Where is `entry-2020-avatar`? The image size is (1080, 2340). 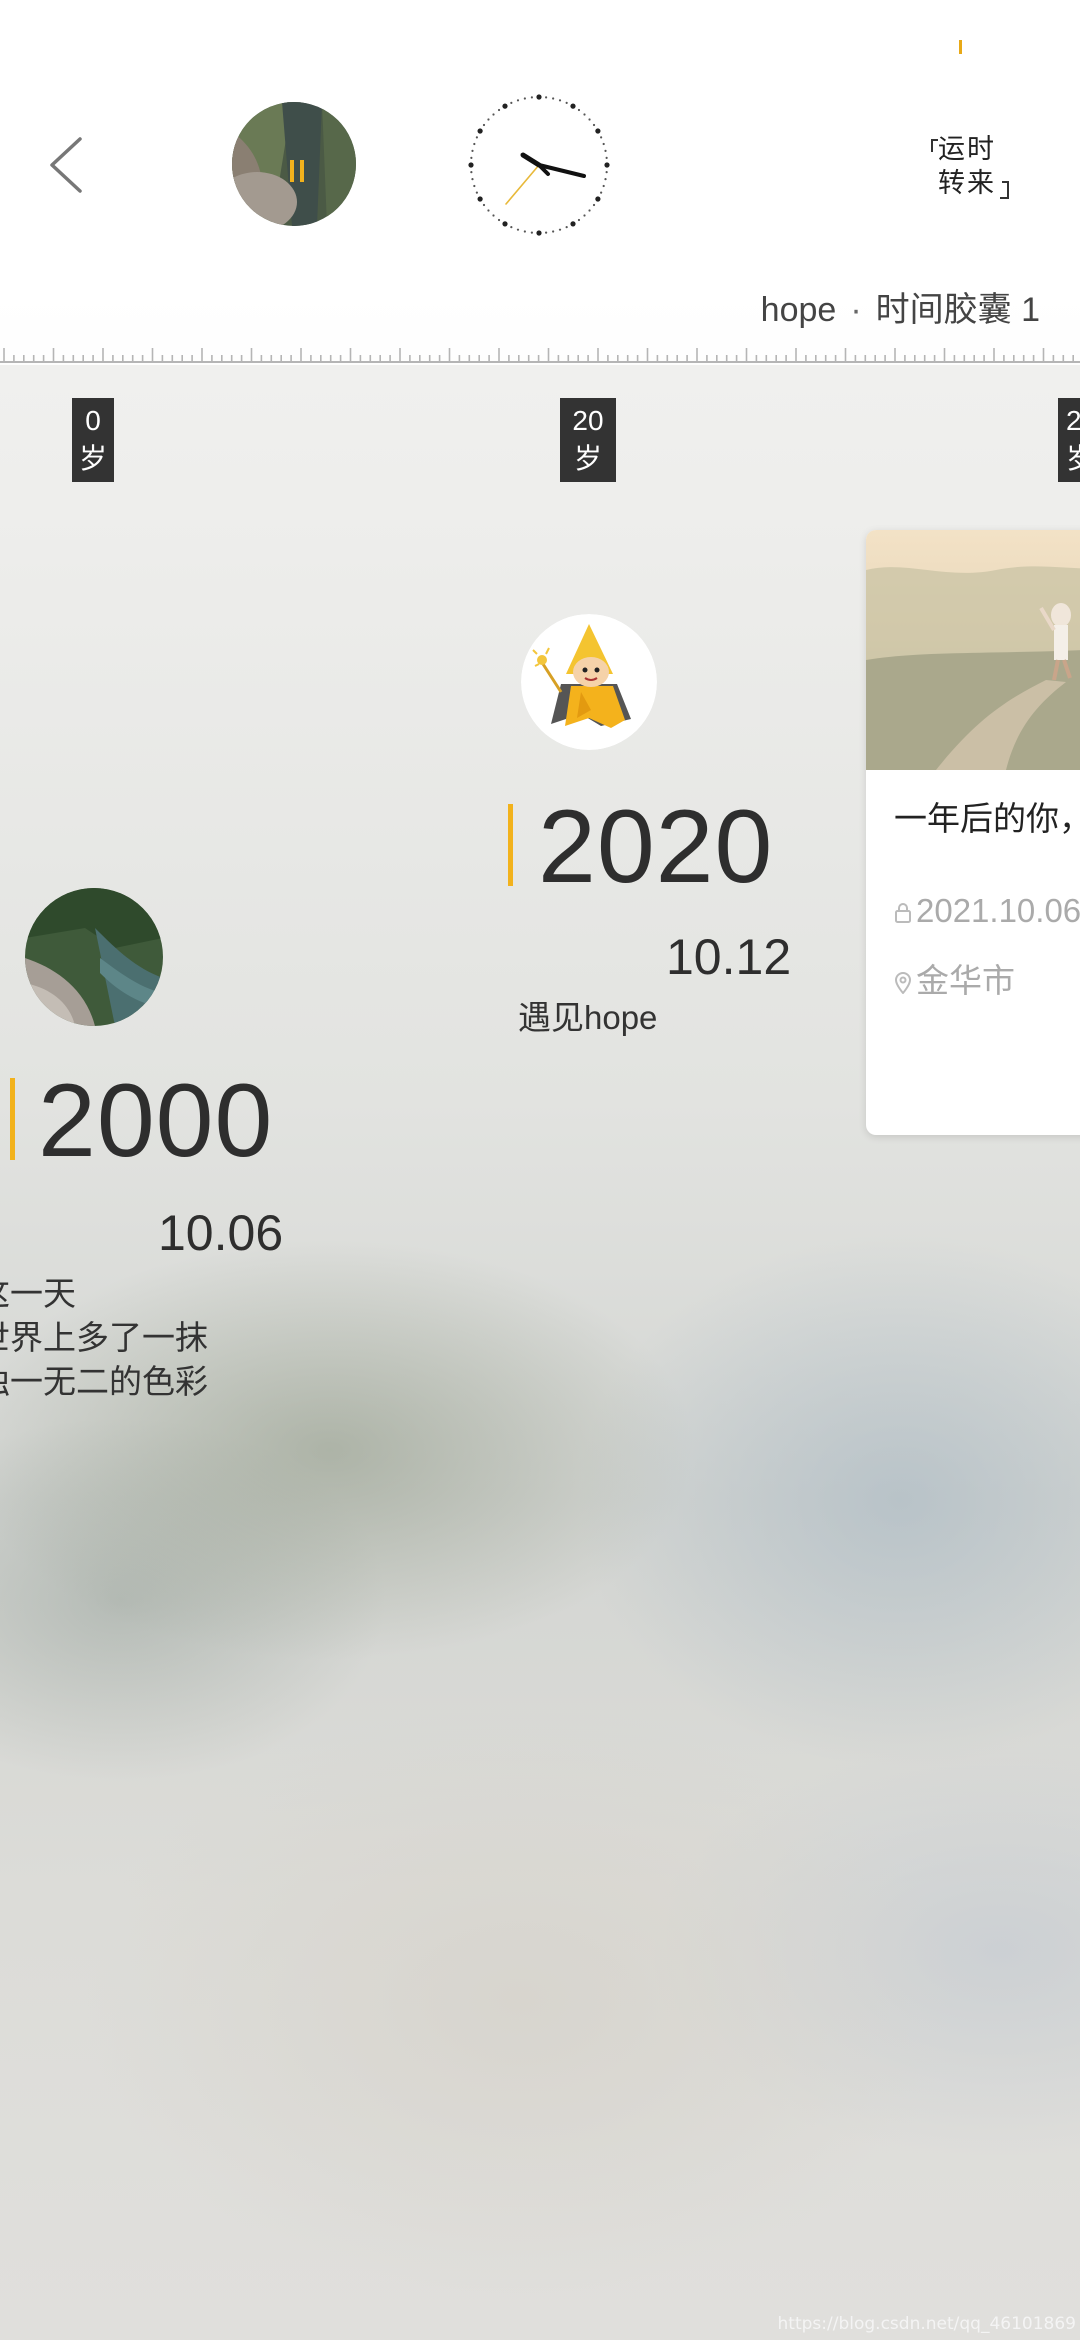
entry-2020-avatar is located at coordinates (589, 682).